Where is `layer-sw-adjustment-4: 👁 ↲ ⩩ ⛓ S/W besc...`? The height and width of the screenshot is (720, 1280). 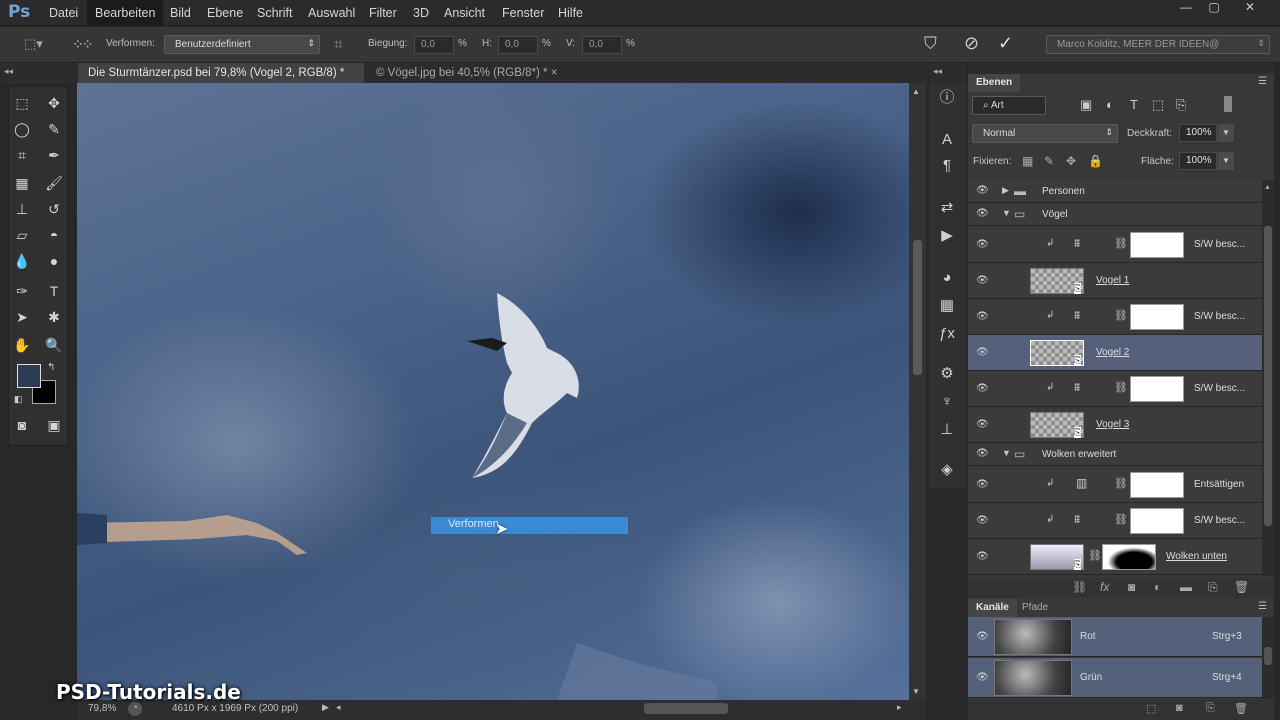
layer-sw-adjustment-4: 👁 ↲ ⩩ ⛓ S/W besc... is located at coordinates (1115, 521).